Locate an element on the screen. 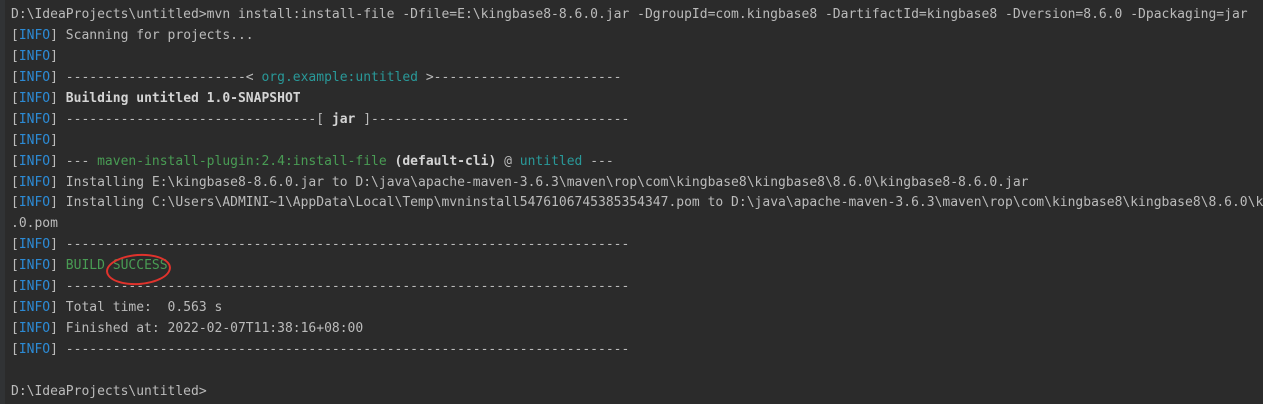 Image resolution: width=1263 pixels, height=404 pixels. total-time: Total time: 0.563 s is located at coordinates (140, 308).